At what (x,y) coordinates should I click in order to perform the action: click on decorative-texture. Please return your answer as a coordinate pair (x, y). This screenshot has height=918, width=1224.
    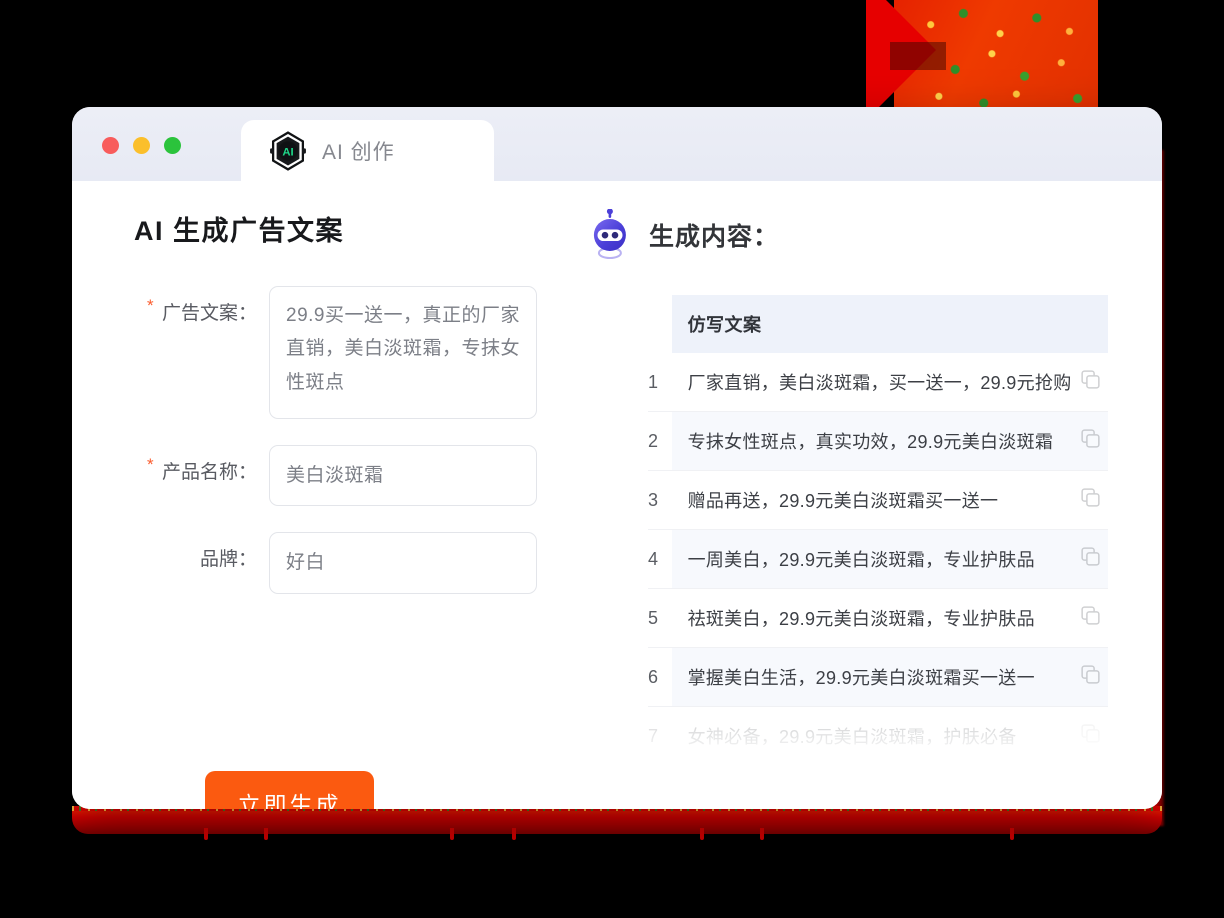
    Looking at the image, I should click on (982, 56).